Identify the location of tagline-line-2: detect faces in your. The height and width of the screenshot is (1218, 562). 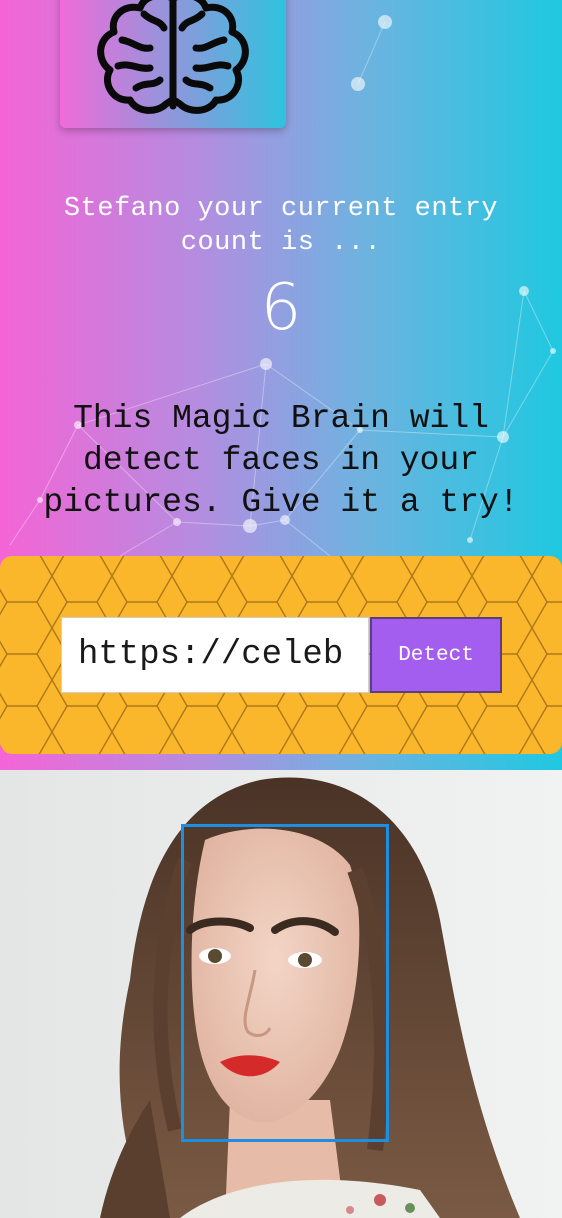
(281, 460).